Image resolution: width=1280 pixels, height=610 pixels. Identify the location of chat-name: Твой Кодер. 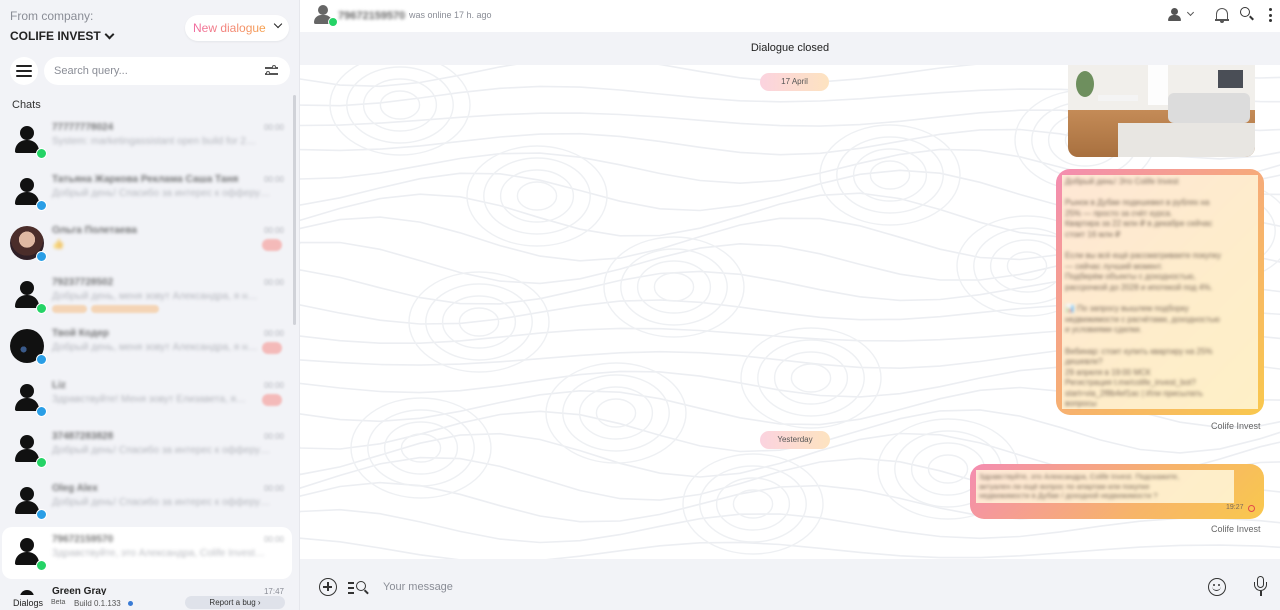
(80, 333).